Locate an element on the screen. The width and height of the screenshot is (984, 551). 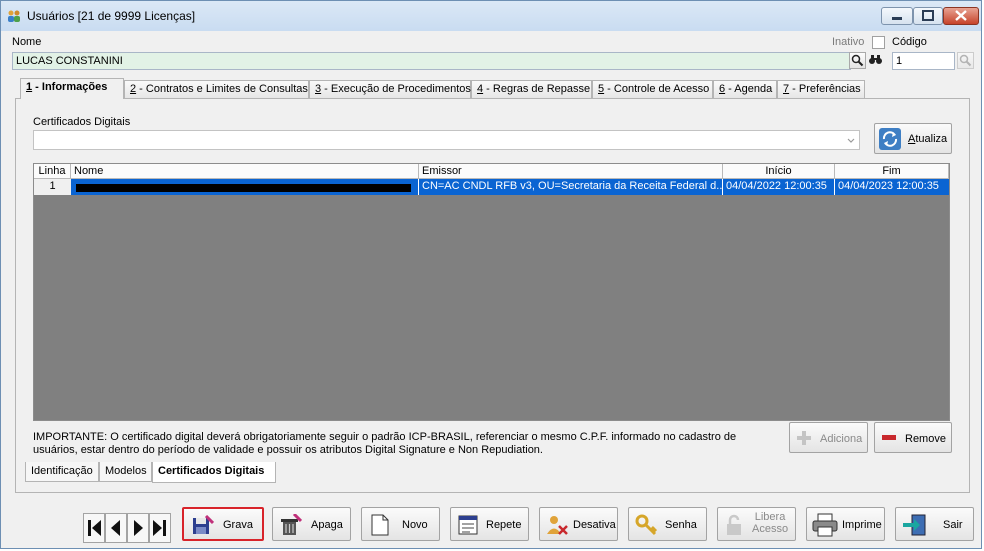
minimize-icon is located at coordinates (897, 18).